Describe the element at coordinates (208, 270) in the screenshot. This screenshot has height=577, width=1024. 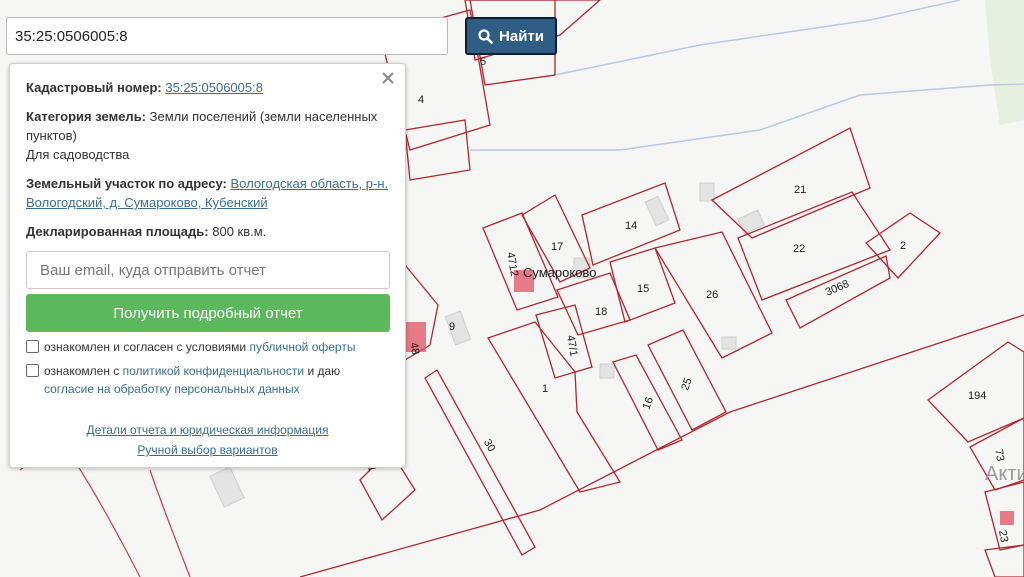
I see `email-input` at that location.